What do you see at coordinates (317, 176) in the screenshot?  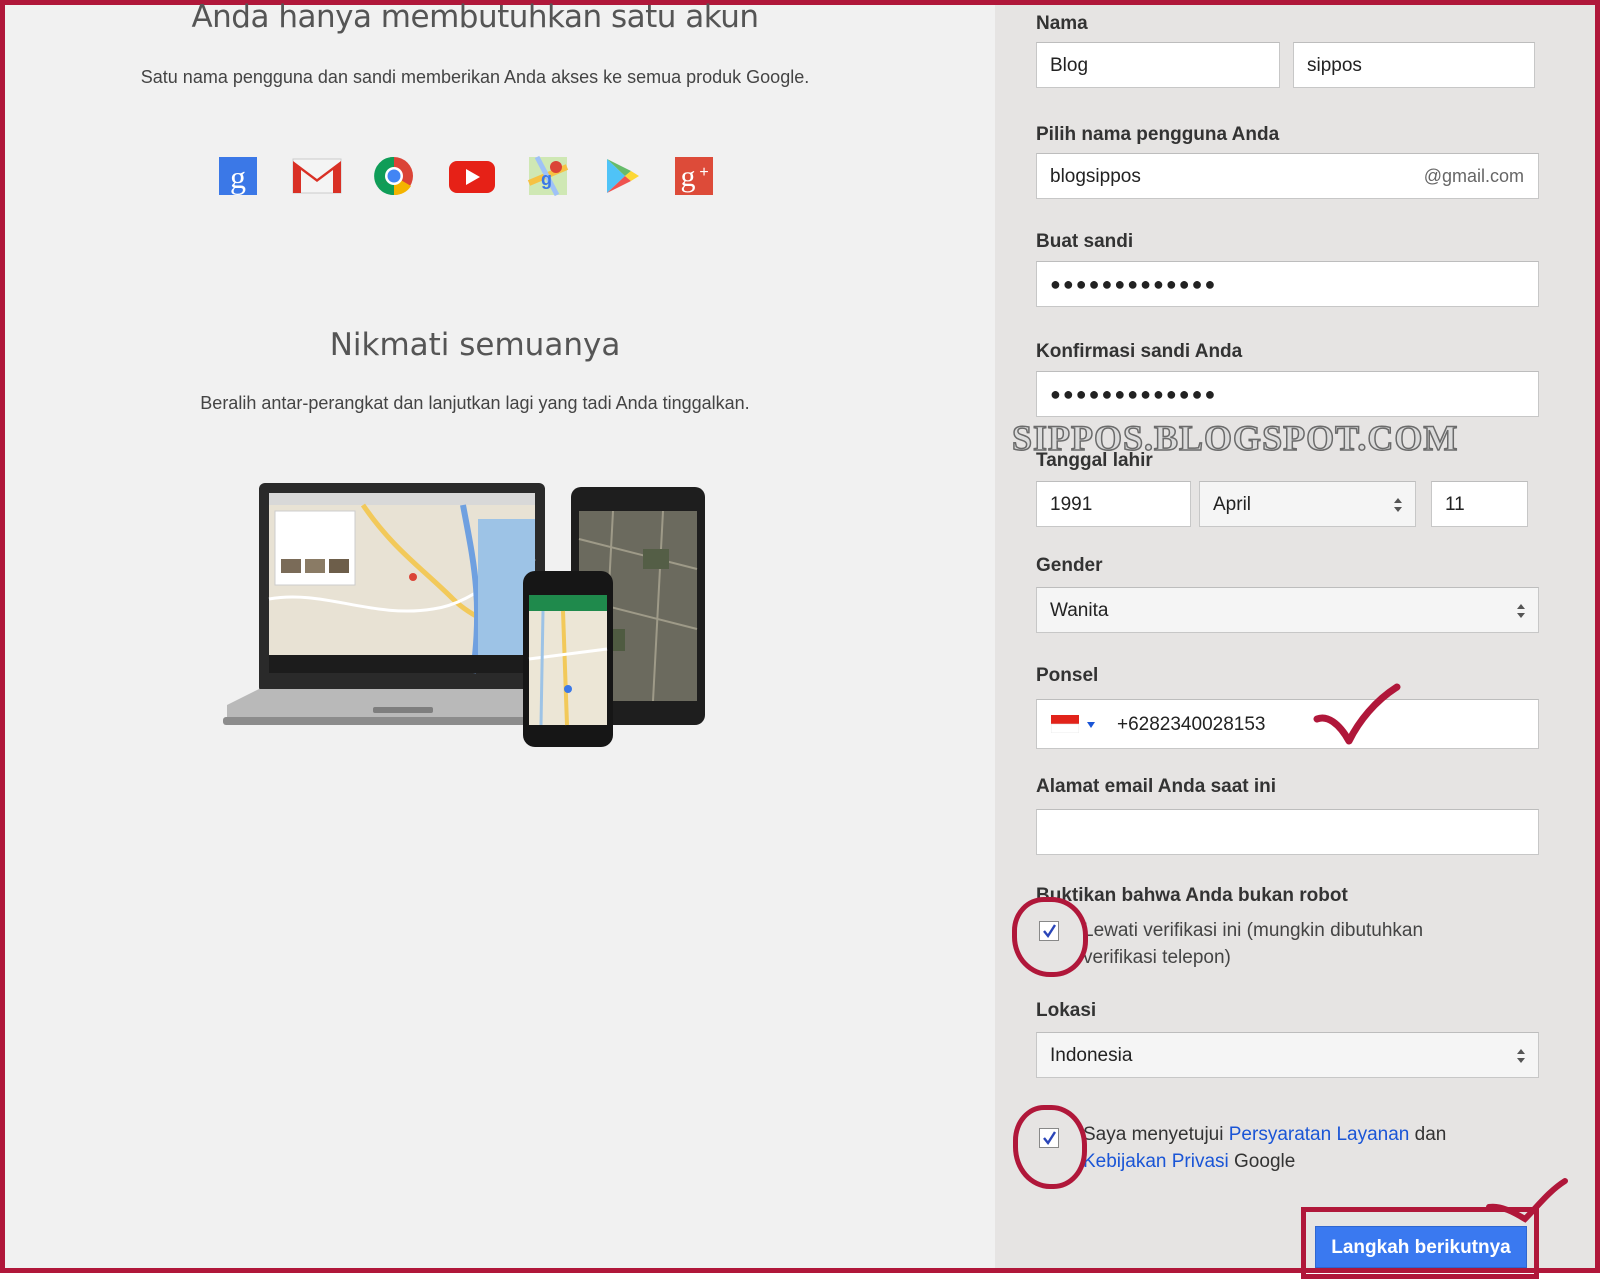 I see `gmail-icon` at bounding box center [317, 176].